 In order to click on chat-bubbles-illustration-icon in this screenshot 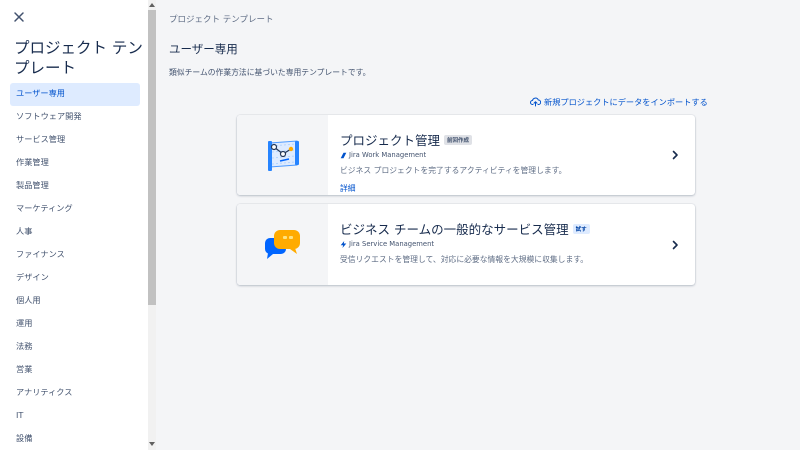, I will do `click(282, 244)`.